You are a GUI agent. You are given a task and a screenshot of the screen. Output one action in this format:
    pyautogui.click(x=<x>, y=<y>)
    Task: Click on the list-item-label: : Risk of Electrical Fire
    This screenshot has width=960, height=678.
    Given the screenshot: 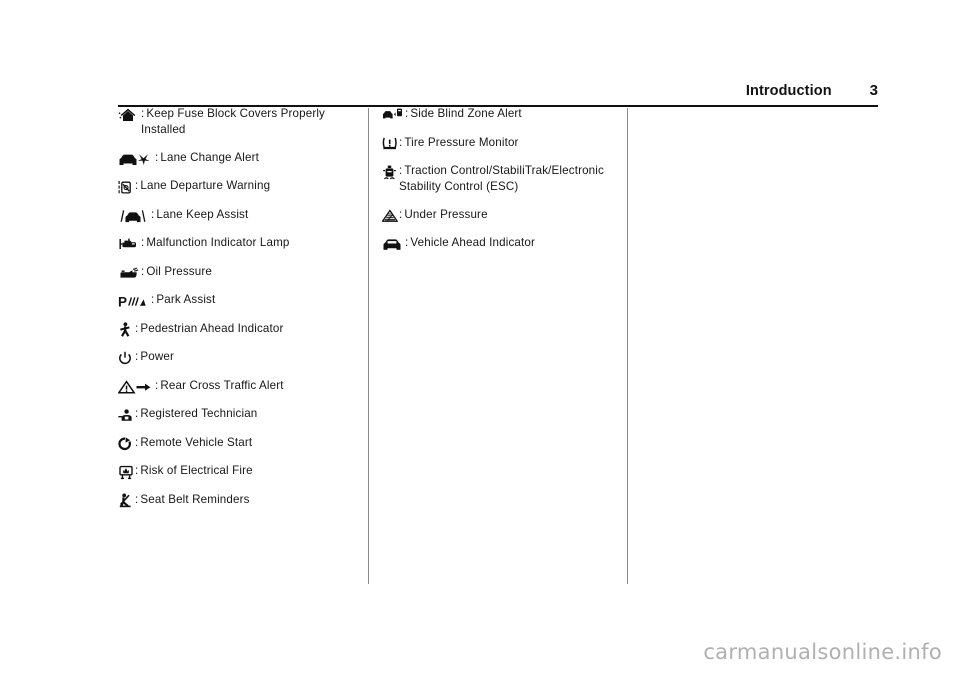 What is the action you would take?
    pyautogui.click(x=194, y=470)
    